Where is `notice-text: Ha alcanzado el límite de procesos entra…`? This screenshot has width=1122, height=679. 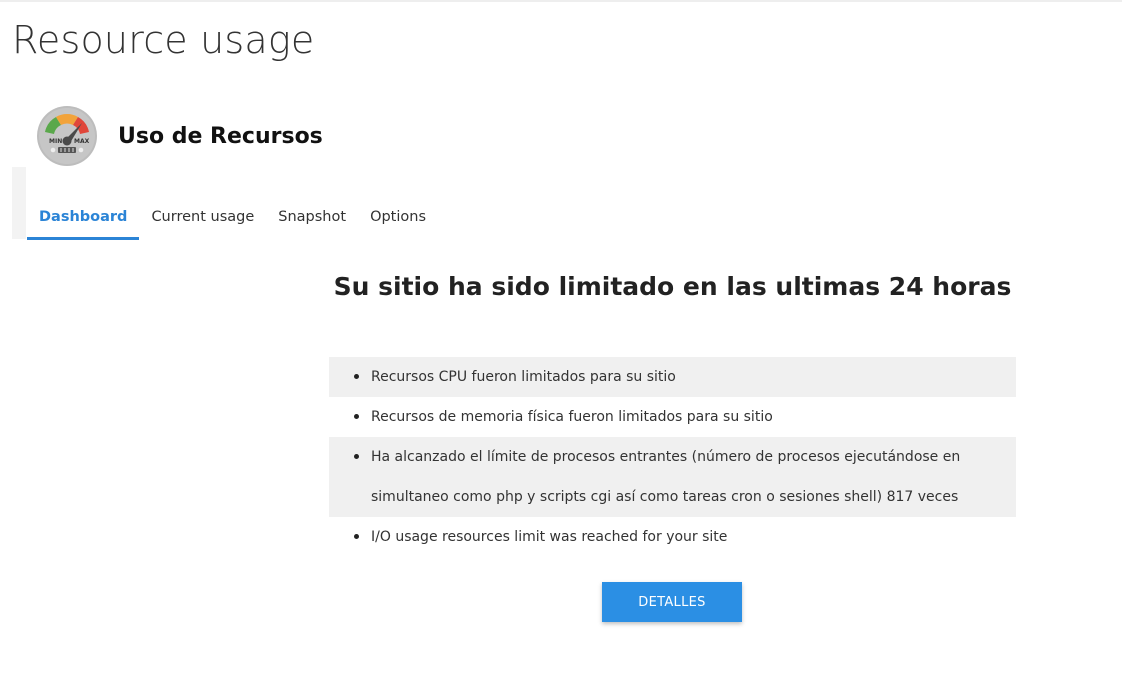
notice-text: Ha alcanzado el límite de procesos entra… is located at coordinates (666, 477).